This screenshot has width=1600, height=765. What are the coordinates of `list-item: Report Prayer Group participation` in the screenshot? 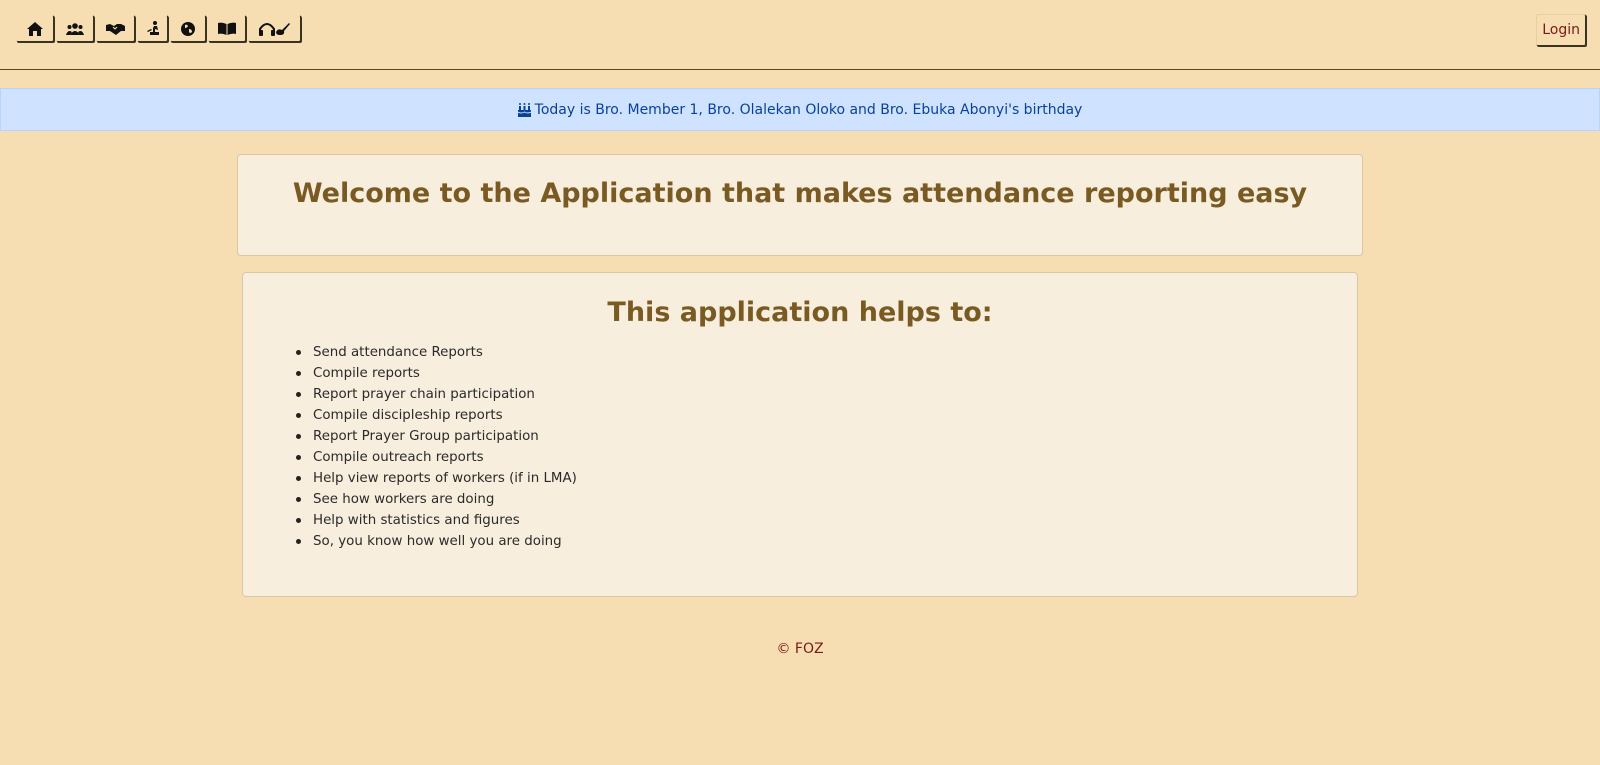 It's located at (436, 436).